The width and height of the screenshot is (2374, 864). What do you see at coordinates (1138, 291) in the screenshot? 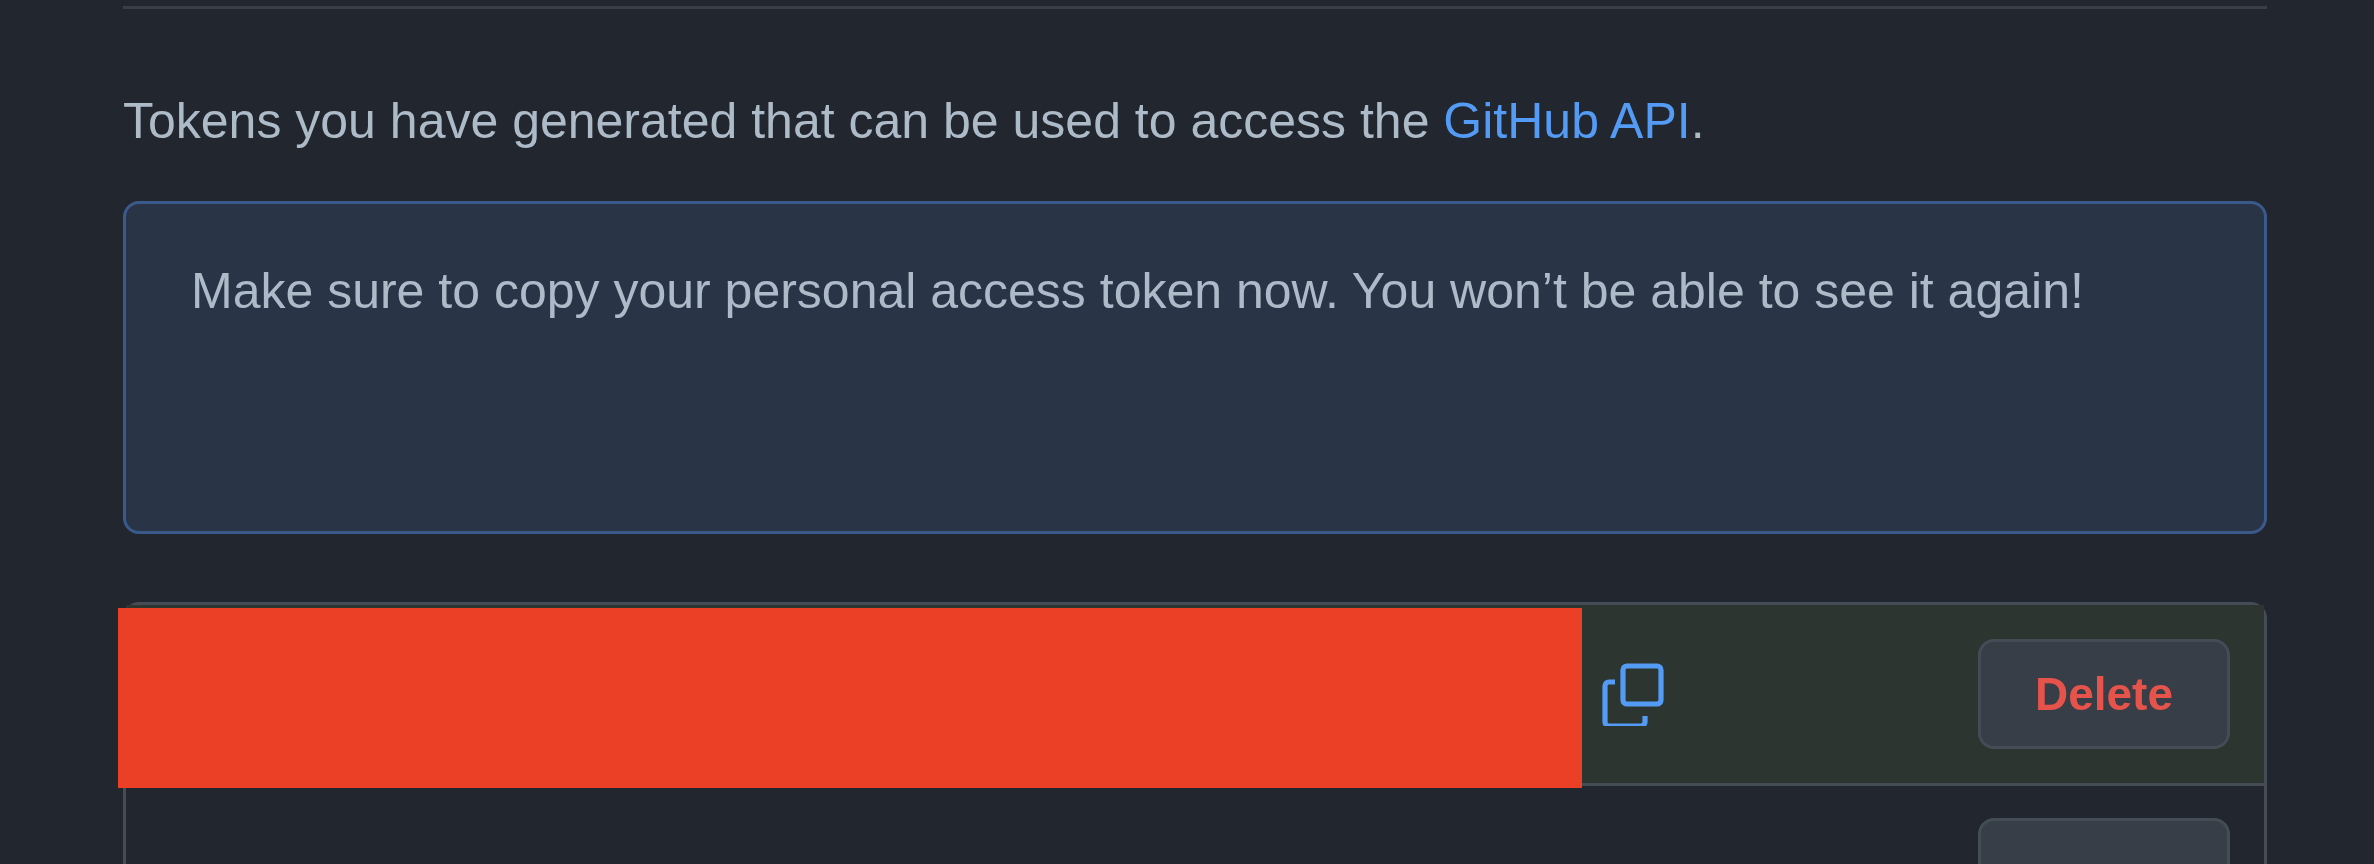
I see `notice-text: Make sure to copy your personal access token now. You won’t be able to see it again!` at bounding box center [1138, 291].